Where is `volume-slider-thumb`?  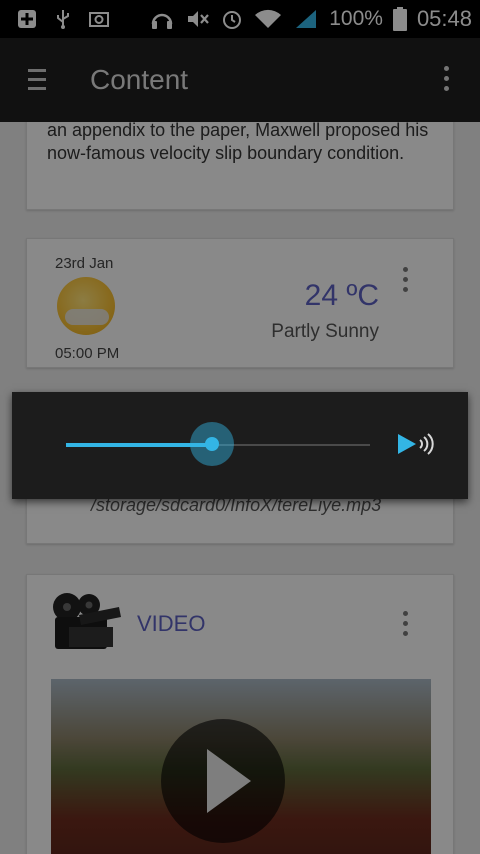 volume-slider-thumb is located at coordinates (211, 444).